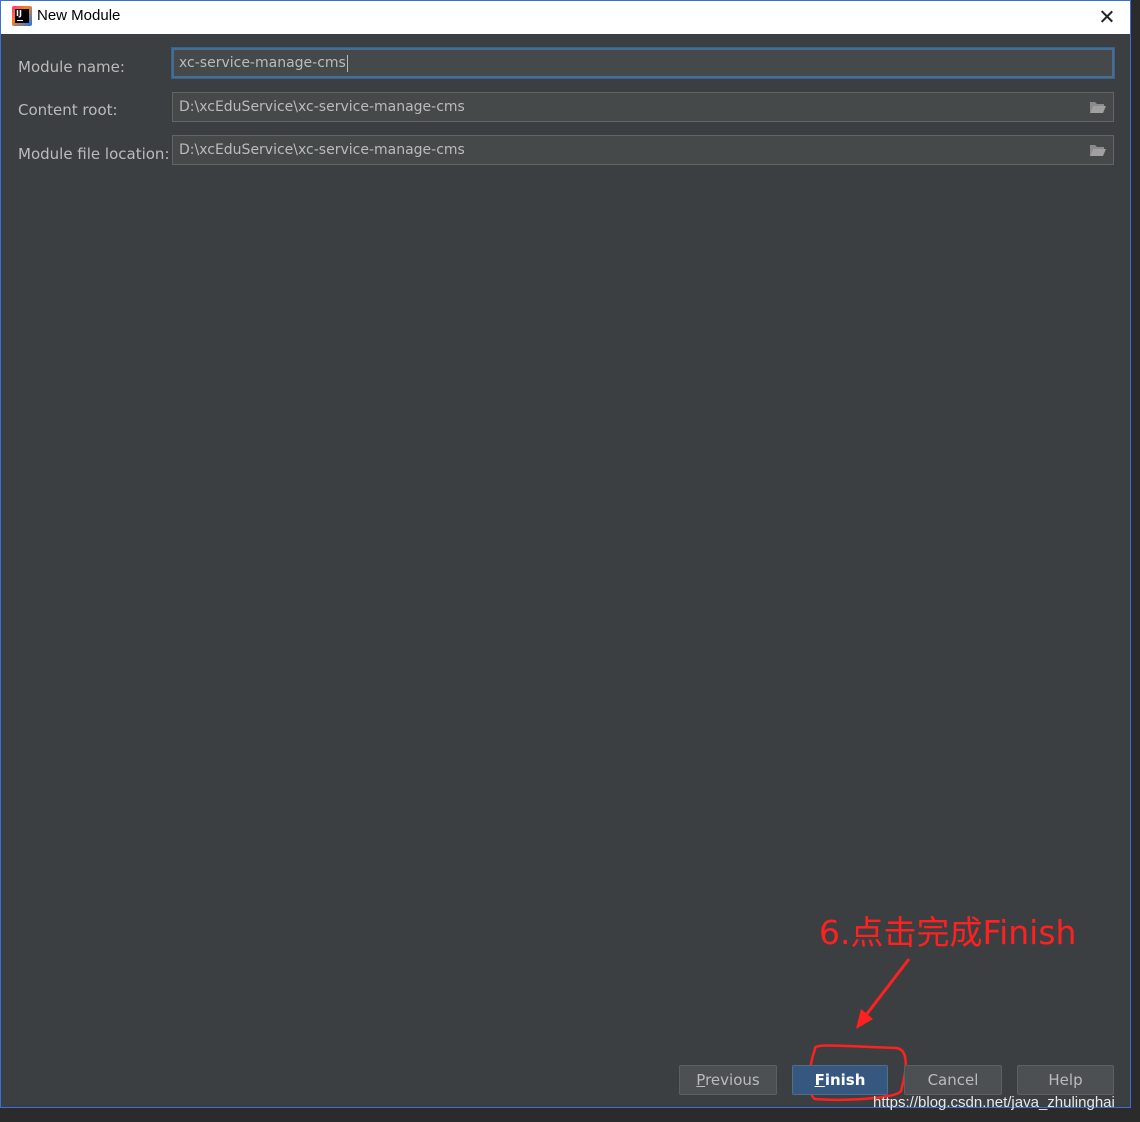 This screenshot has width=1140, height=1122. What do you see at coordinates (22, 16) in the screenshot?
I see `intellij-idea-icon: IJ` at bounding box center [22, 16].